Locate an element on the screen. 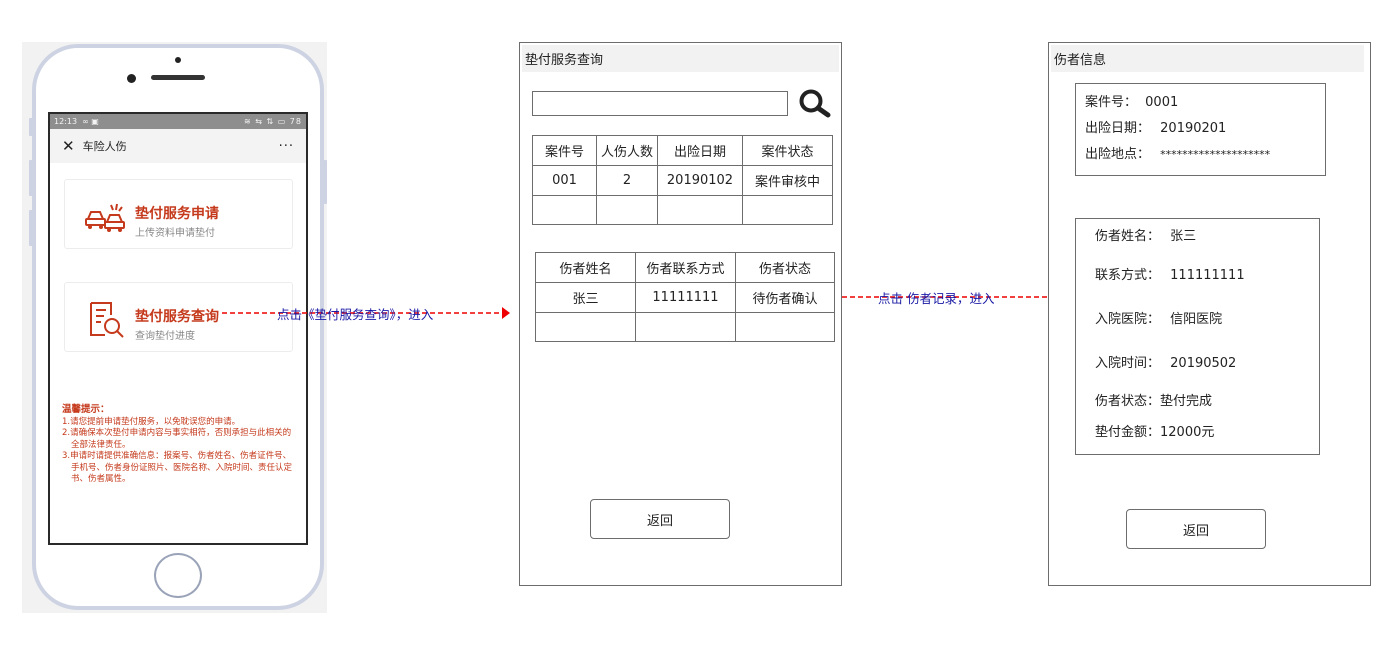 The height and width of the screenshot is (653, 1387). accident-date-row: 出险日期： 20190201 is located at coordinates (1155, 126).